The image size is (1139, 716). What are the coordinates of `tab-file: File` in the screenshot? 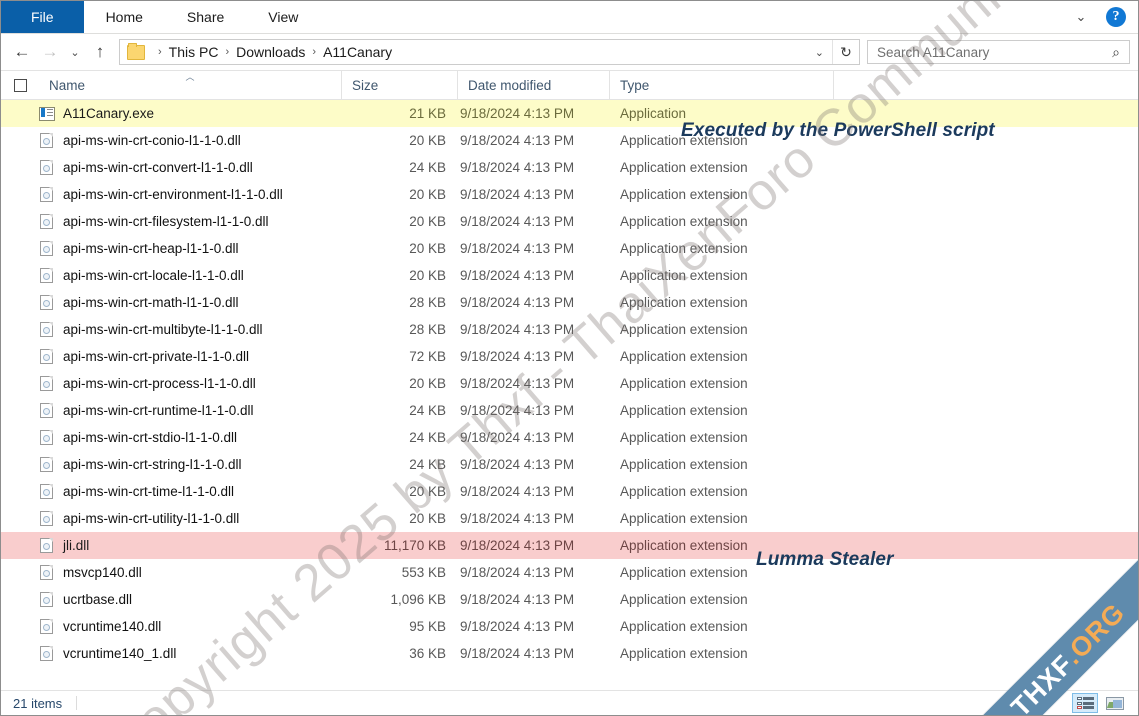 It's located at (42, 17).